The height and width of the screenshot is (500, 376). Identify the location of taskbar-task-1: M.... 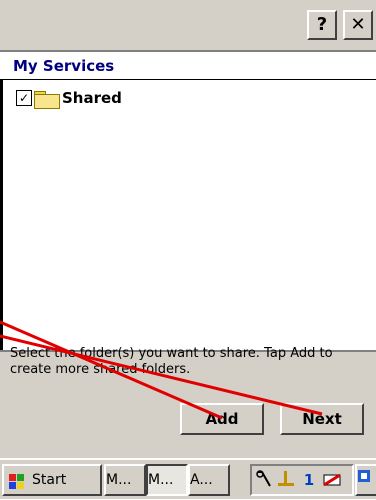
(125, 480).